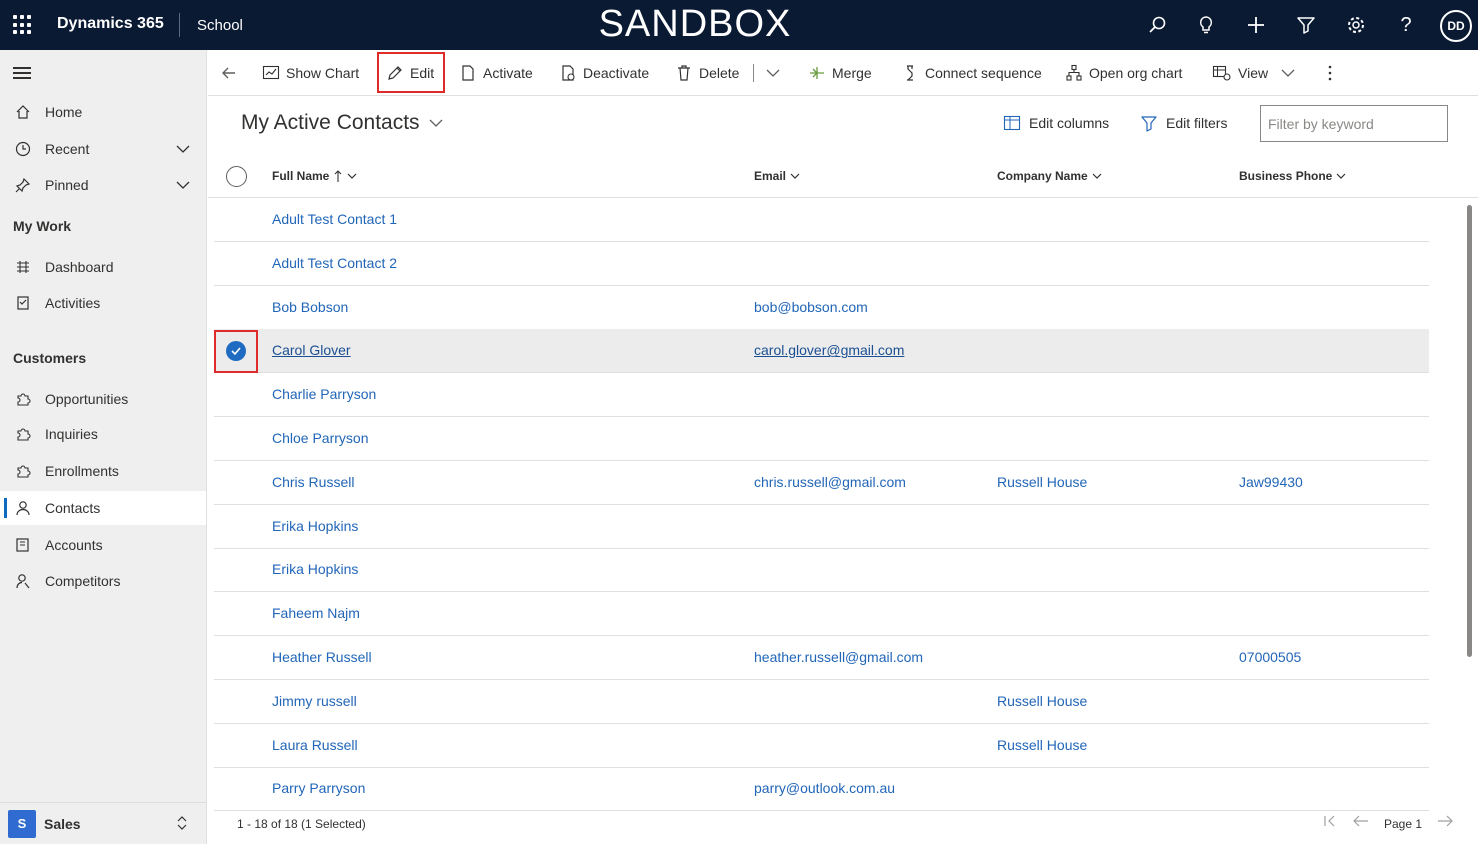 Image resolution: width=1478 pixels, height=844 pixels. What do you see at coordinates (821, 395) in the screenshot?
I see `table-row: Charlie Parryson` at bounding box center [821, 395].